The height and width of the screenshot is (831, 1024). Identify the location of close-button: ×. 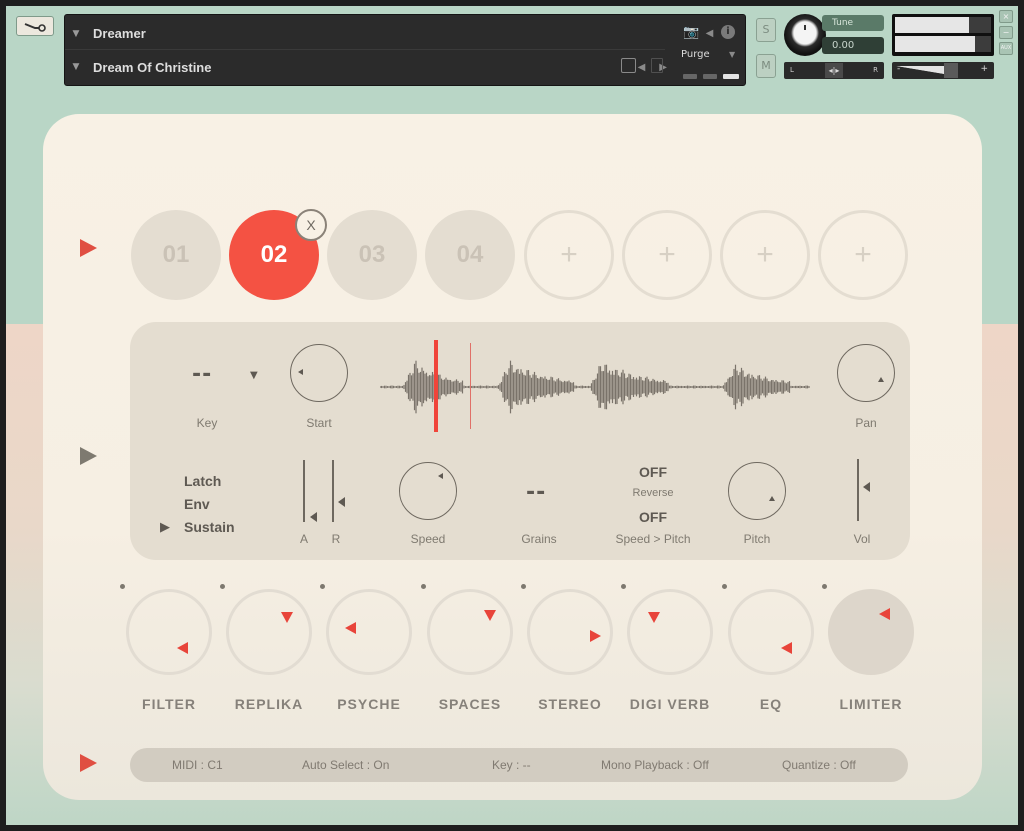
(1006, 16).